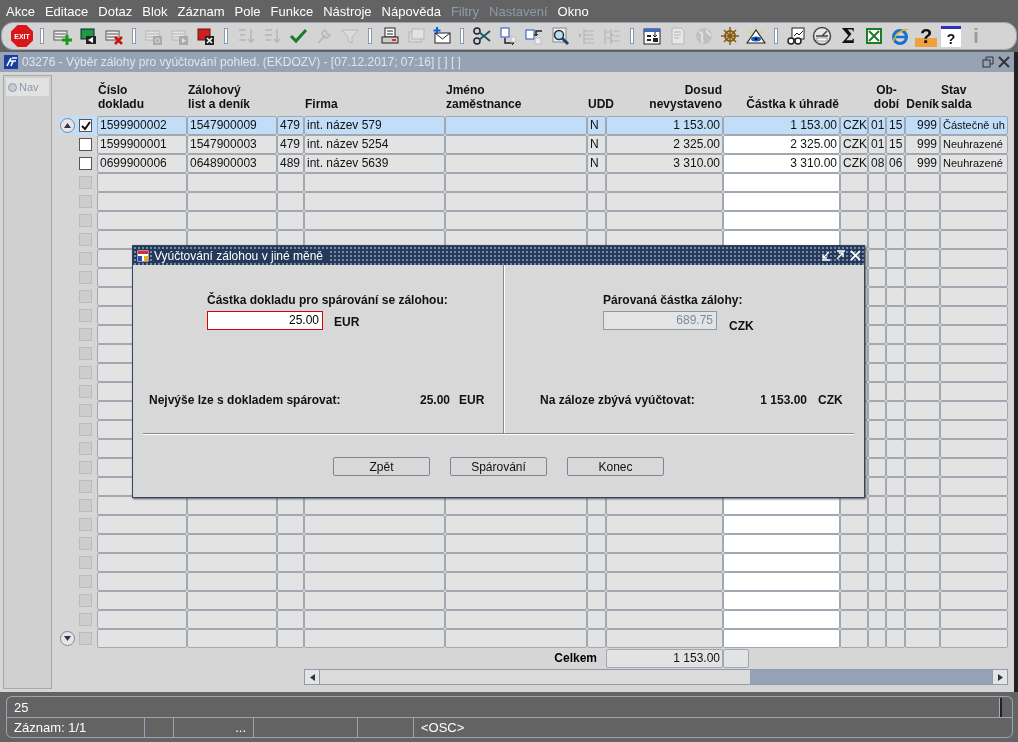  I want to click on gauge-icon, so click(822, 36).